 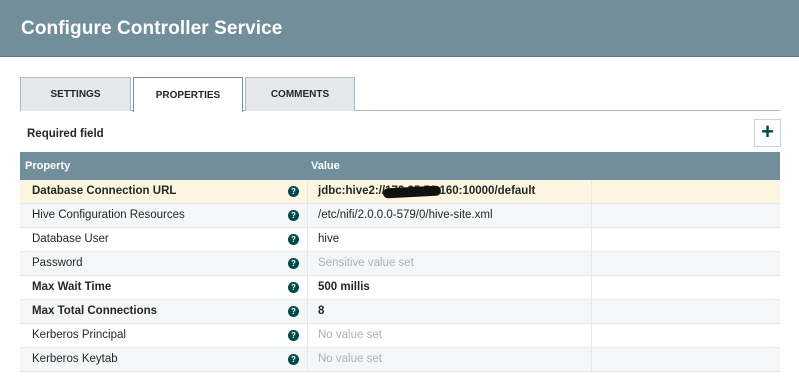 I want to click on property-value: 500 millis, so click(x=344, y=287).